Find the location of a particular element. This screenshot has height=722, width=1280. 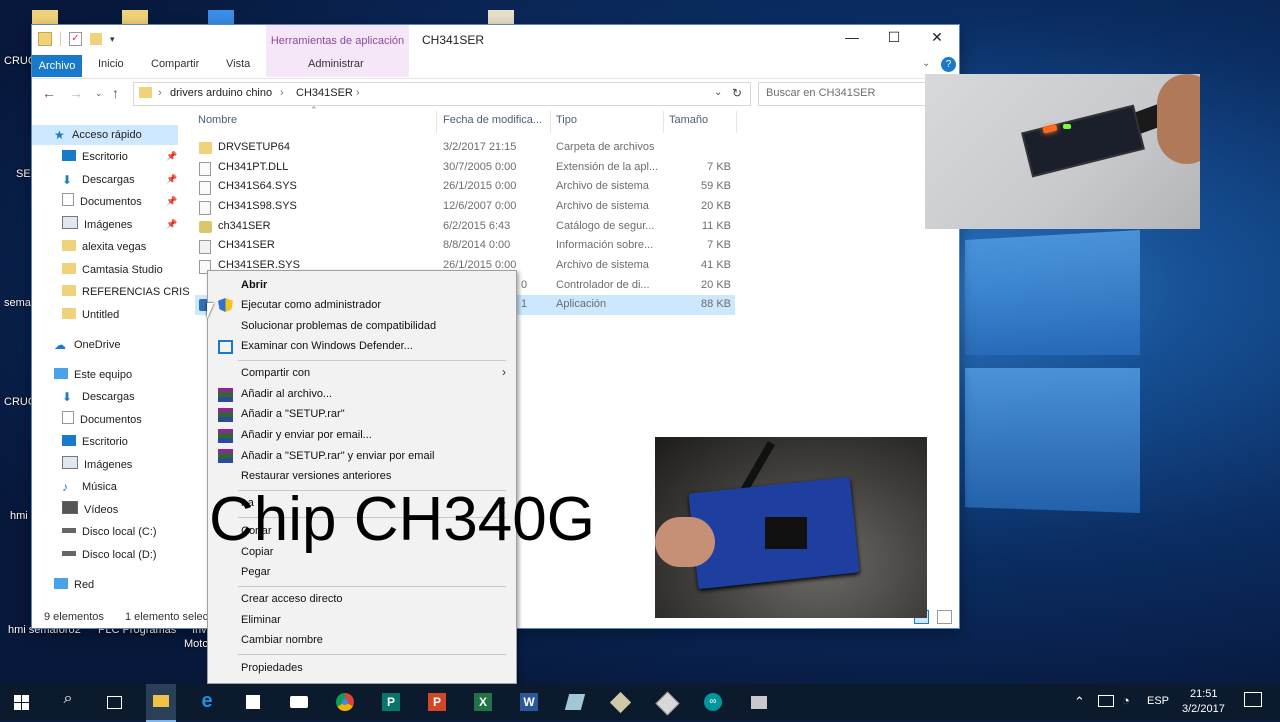

menu-item-cambiar-nombre: Cambiar nombre is located at coordinates (282, 640).